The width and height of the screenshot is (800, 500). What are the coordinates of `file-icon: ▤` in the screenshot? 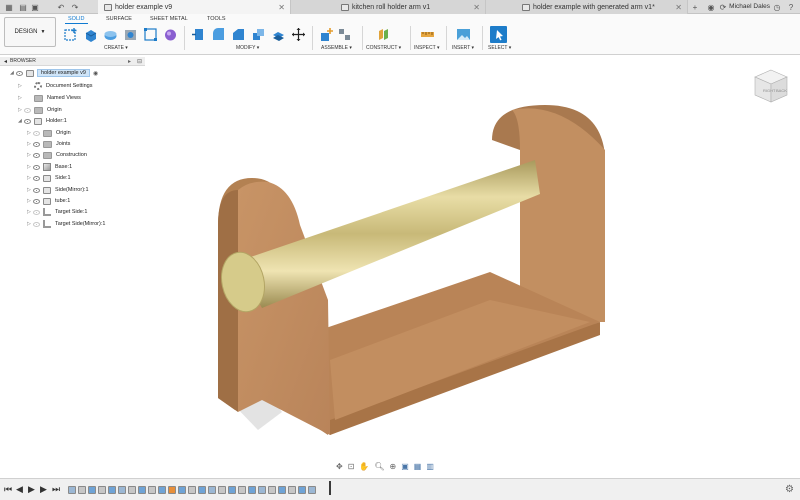 It's located at (23, 7).